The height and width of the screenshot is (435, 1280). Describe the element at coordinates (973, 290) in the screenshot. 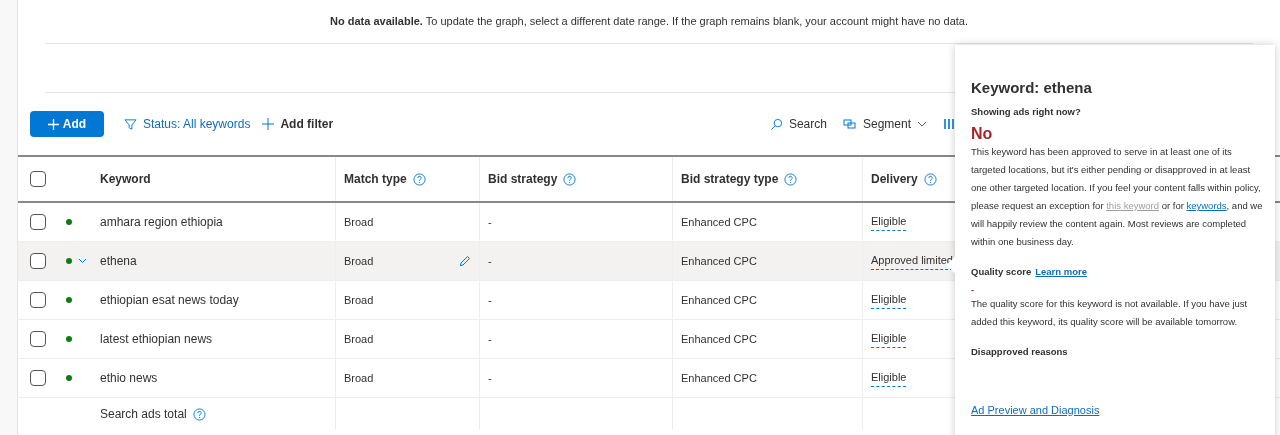

I see `quality-score-value: -` at that location.